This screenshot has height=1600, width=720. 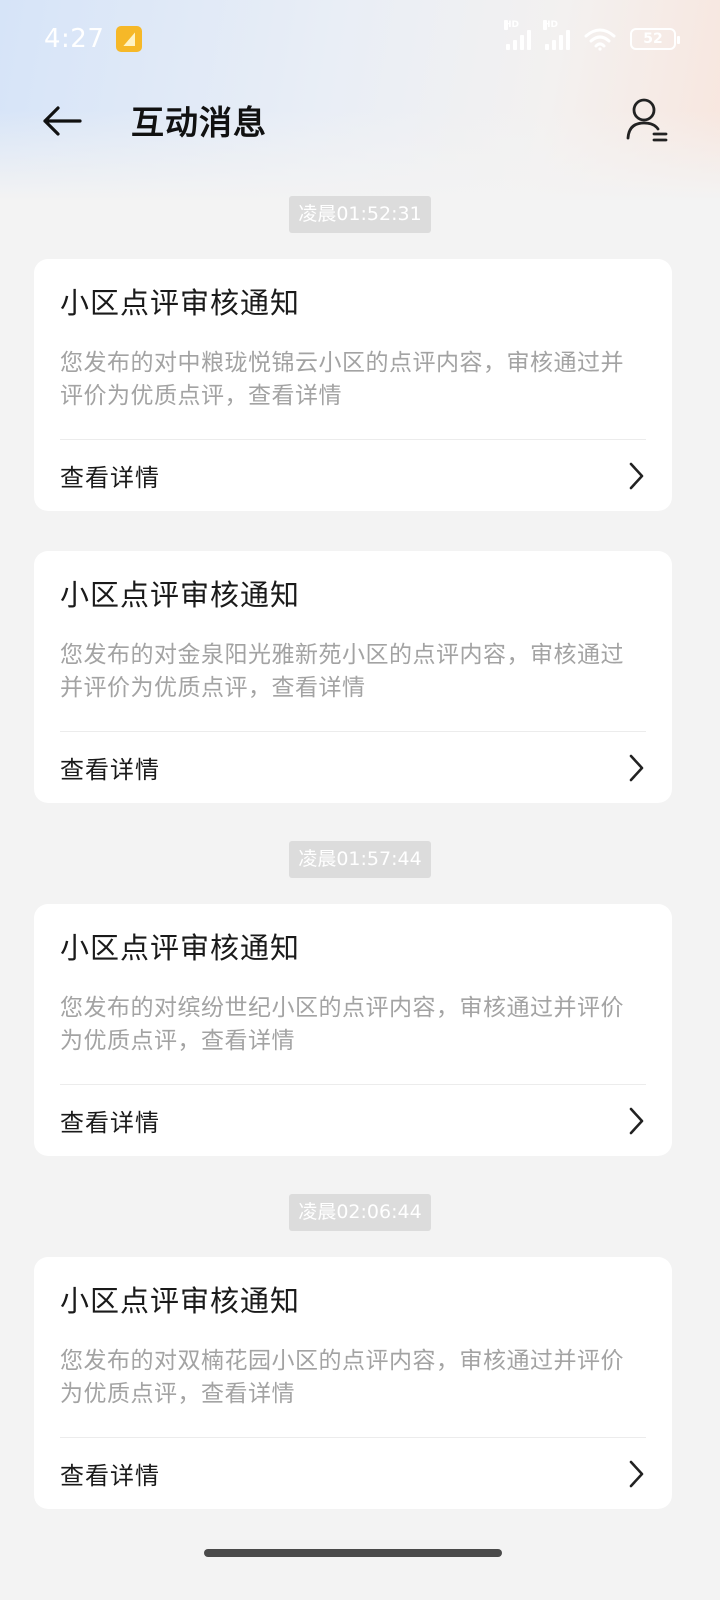 I want to click on status-indicators: HD HD 52, so click(x=592, y=35).